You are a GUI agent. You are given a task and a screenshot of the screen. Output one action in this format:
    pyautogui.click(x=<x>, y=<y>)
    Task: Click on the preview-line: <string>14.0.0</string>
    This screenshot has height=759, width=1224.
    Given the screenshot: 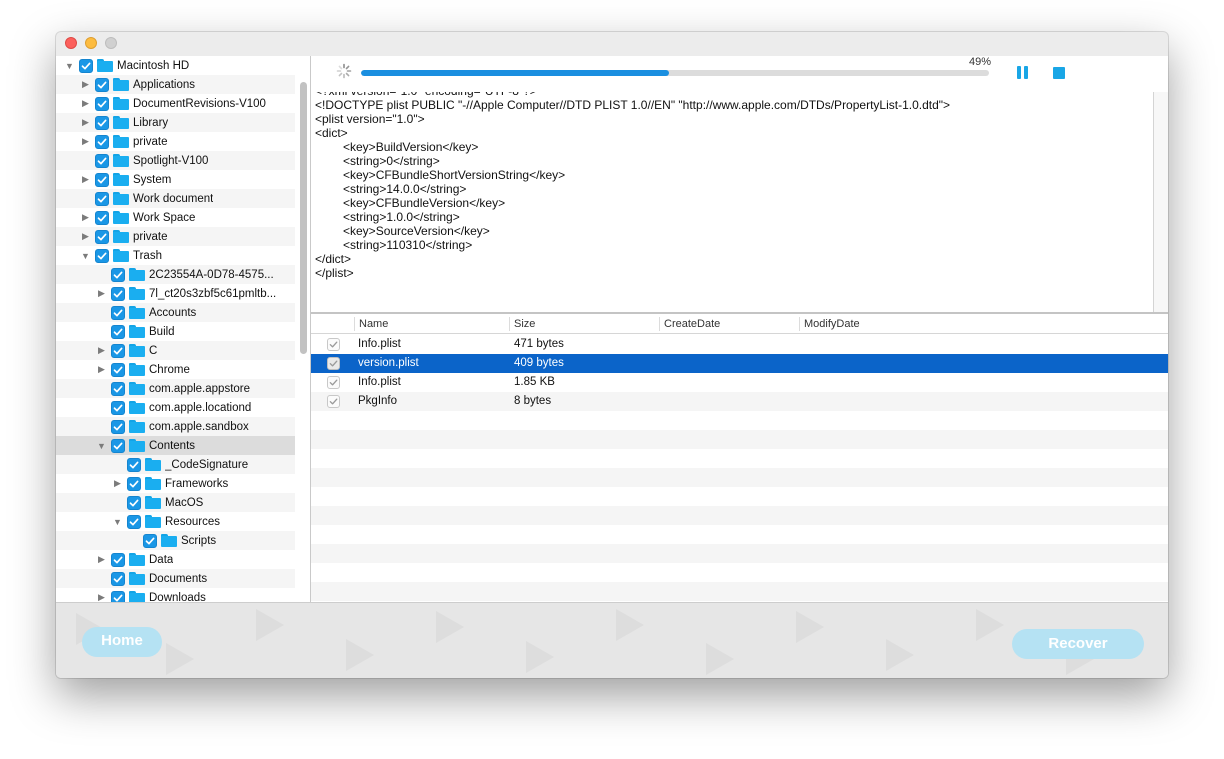 What is the action you would take?
    pyautogui.click(x=405, y=189)
    